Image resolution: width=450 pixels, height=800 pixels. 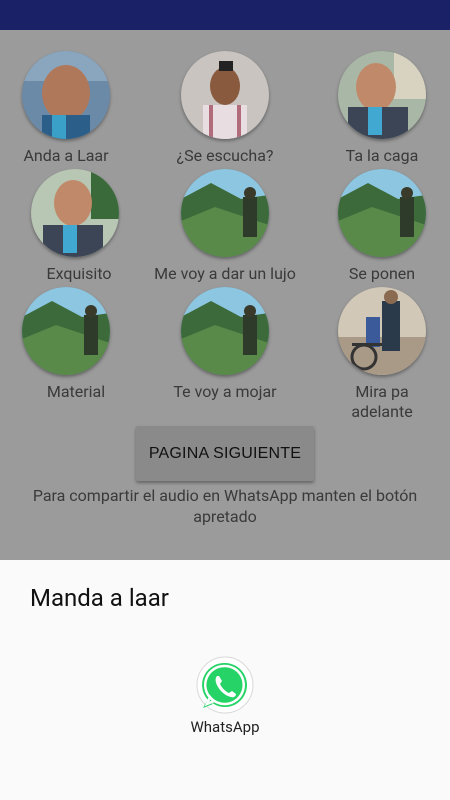 I want to click on share-target-whatsapp: WhatsApp, so click(x=225, y=696).